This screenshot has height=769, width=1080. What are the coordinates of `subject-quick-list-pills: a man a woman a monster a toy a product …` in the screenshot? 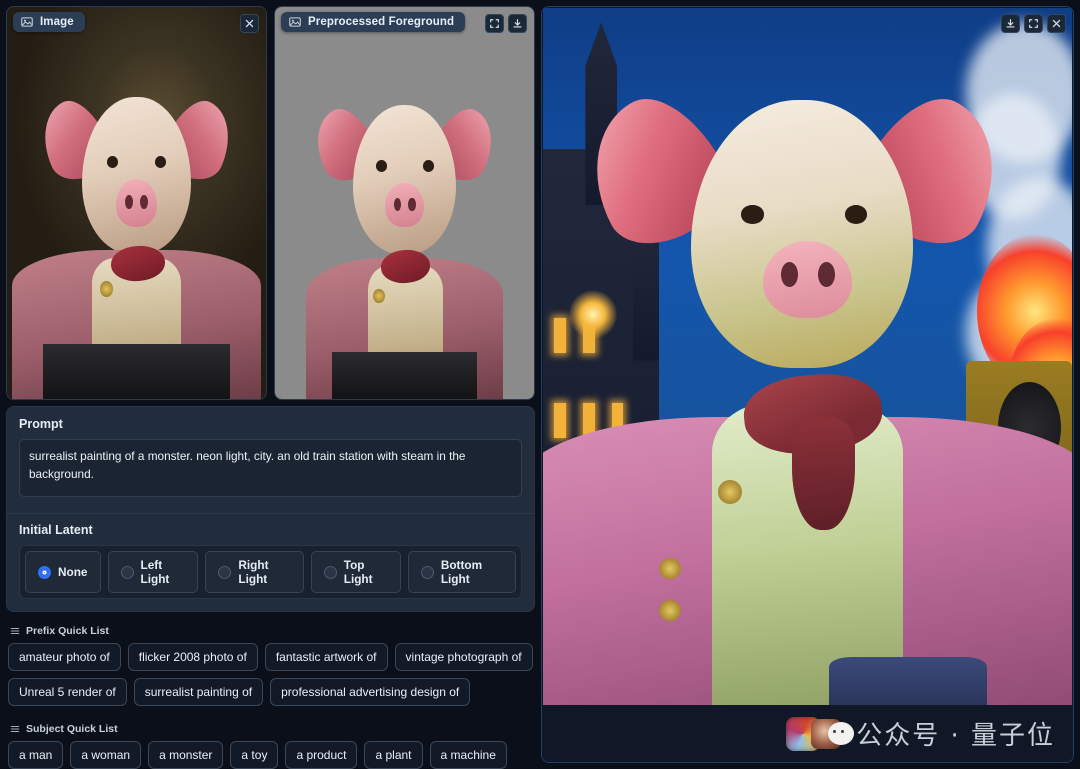 It's located at (270, 755).